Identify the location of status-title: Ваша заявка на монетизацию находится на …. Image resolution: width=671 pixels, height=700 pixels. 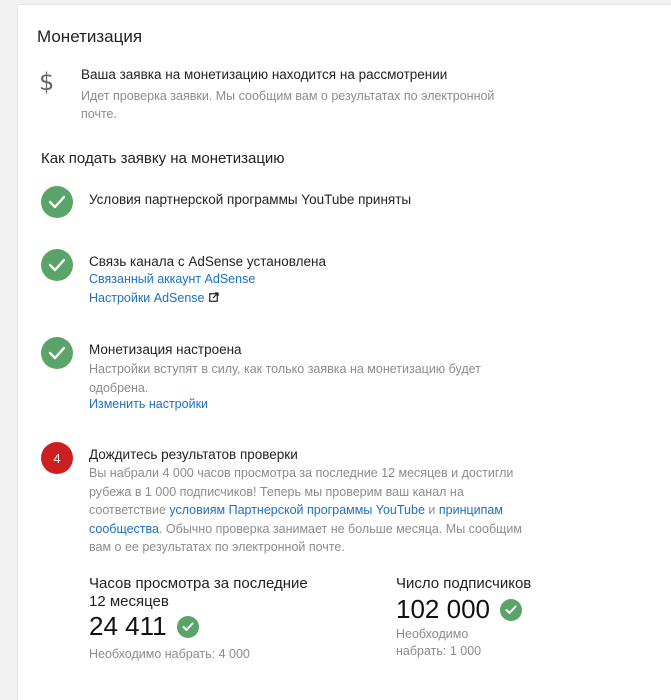
(264, 74).